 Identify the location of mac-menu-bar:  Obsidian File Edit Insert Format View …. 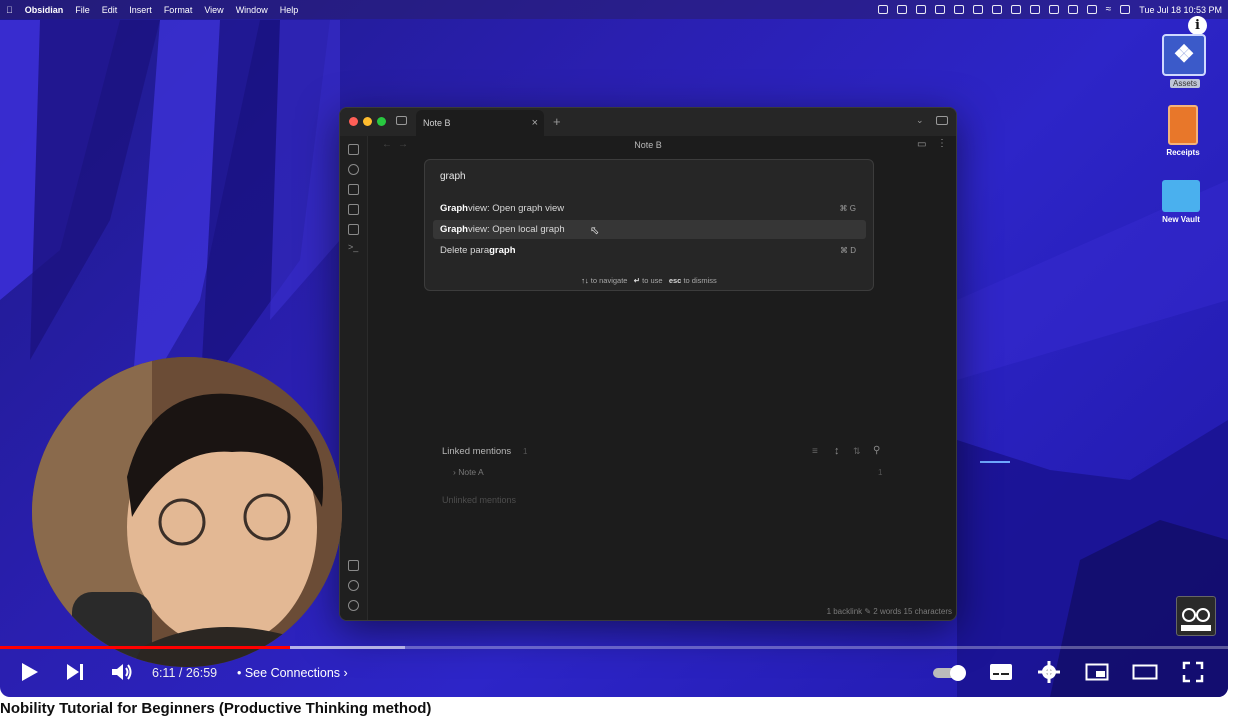
(614, 9).